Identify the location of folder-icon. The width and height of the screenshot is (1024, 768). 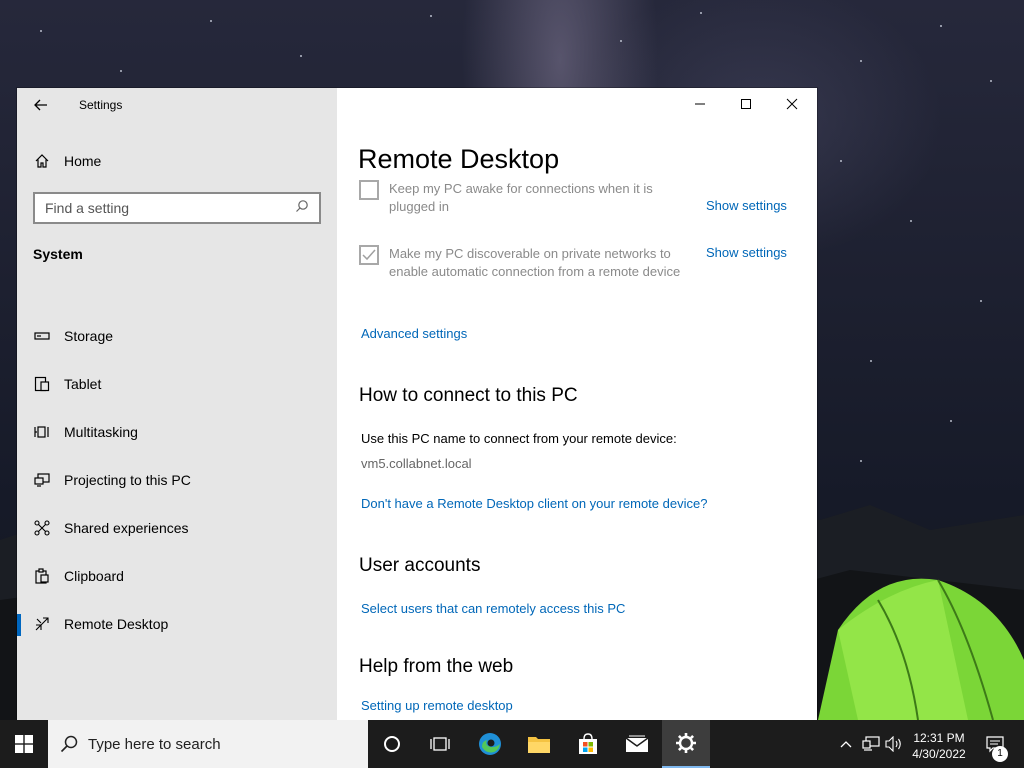
(539, 745).